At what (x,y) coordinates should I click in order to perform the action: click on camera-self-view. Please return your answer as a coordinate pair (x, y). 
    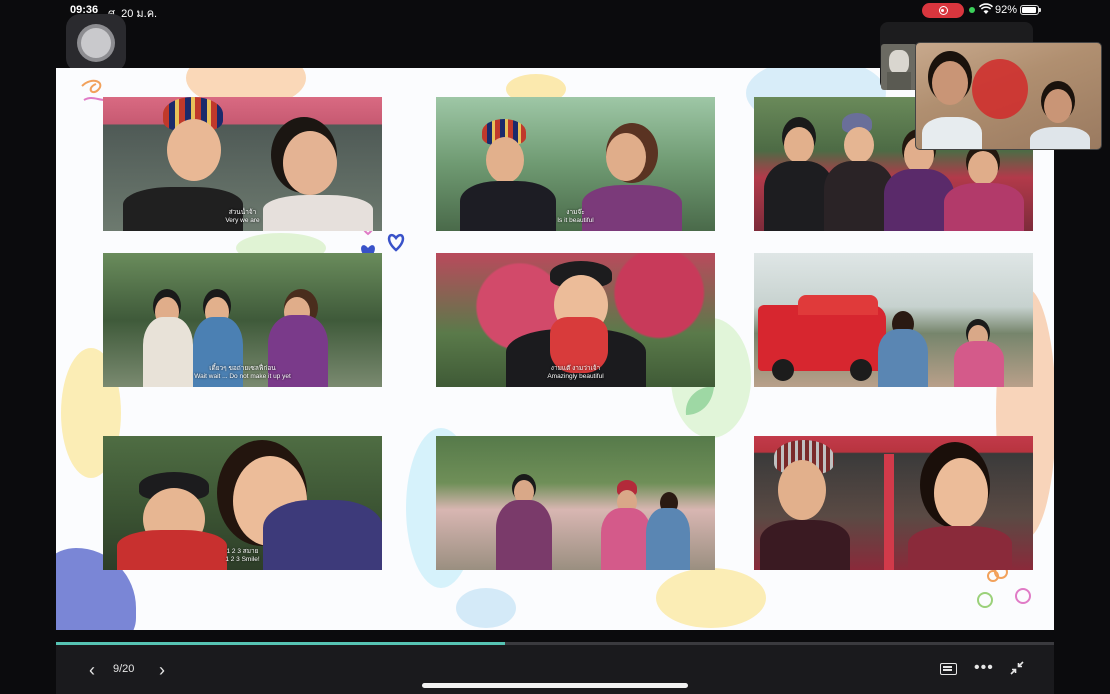
    Looking at the image, I should click on (1008, 96).